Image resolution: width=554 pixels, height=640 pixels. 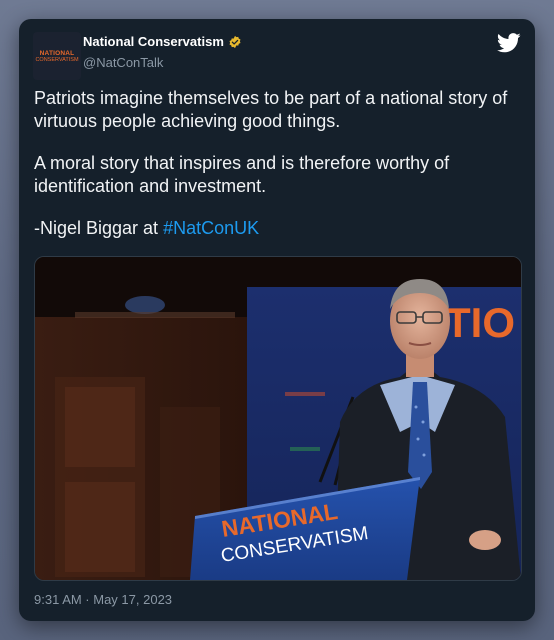 I want to click on hashtag-link: #NatConUK, so click(x=211, y=228).